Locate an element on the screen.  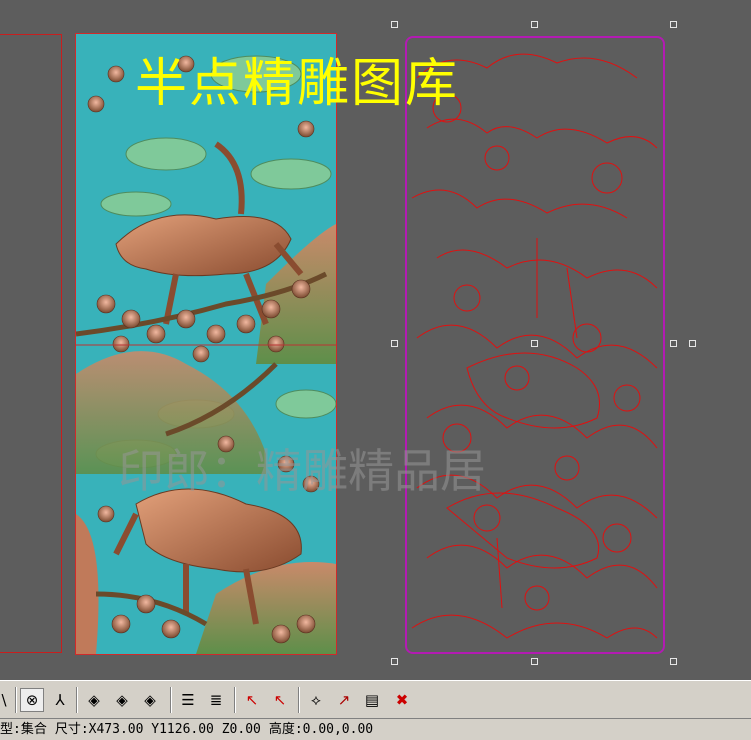
selection-handle-rotate is located at coordinates (692, 343).